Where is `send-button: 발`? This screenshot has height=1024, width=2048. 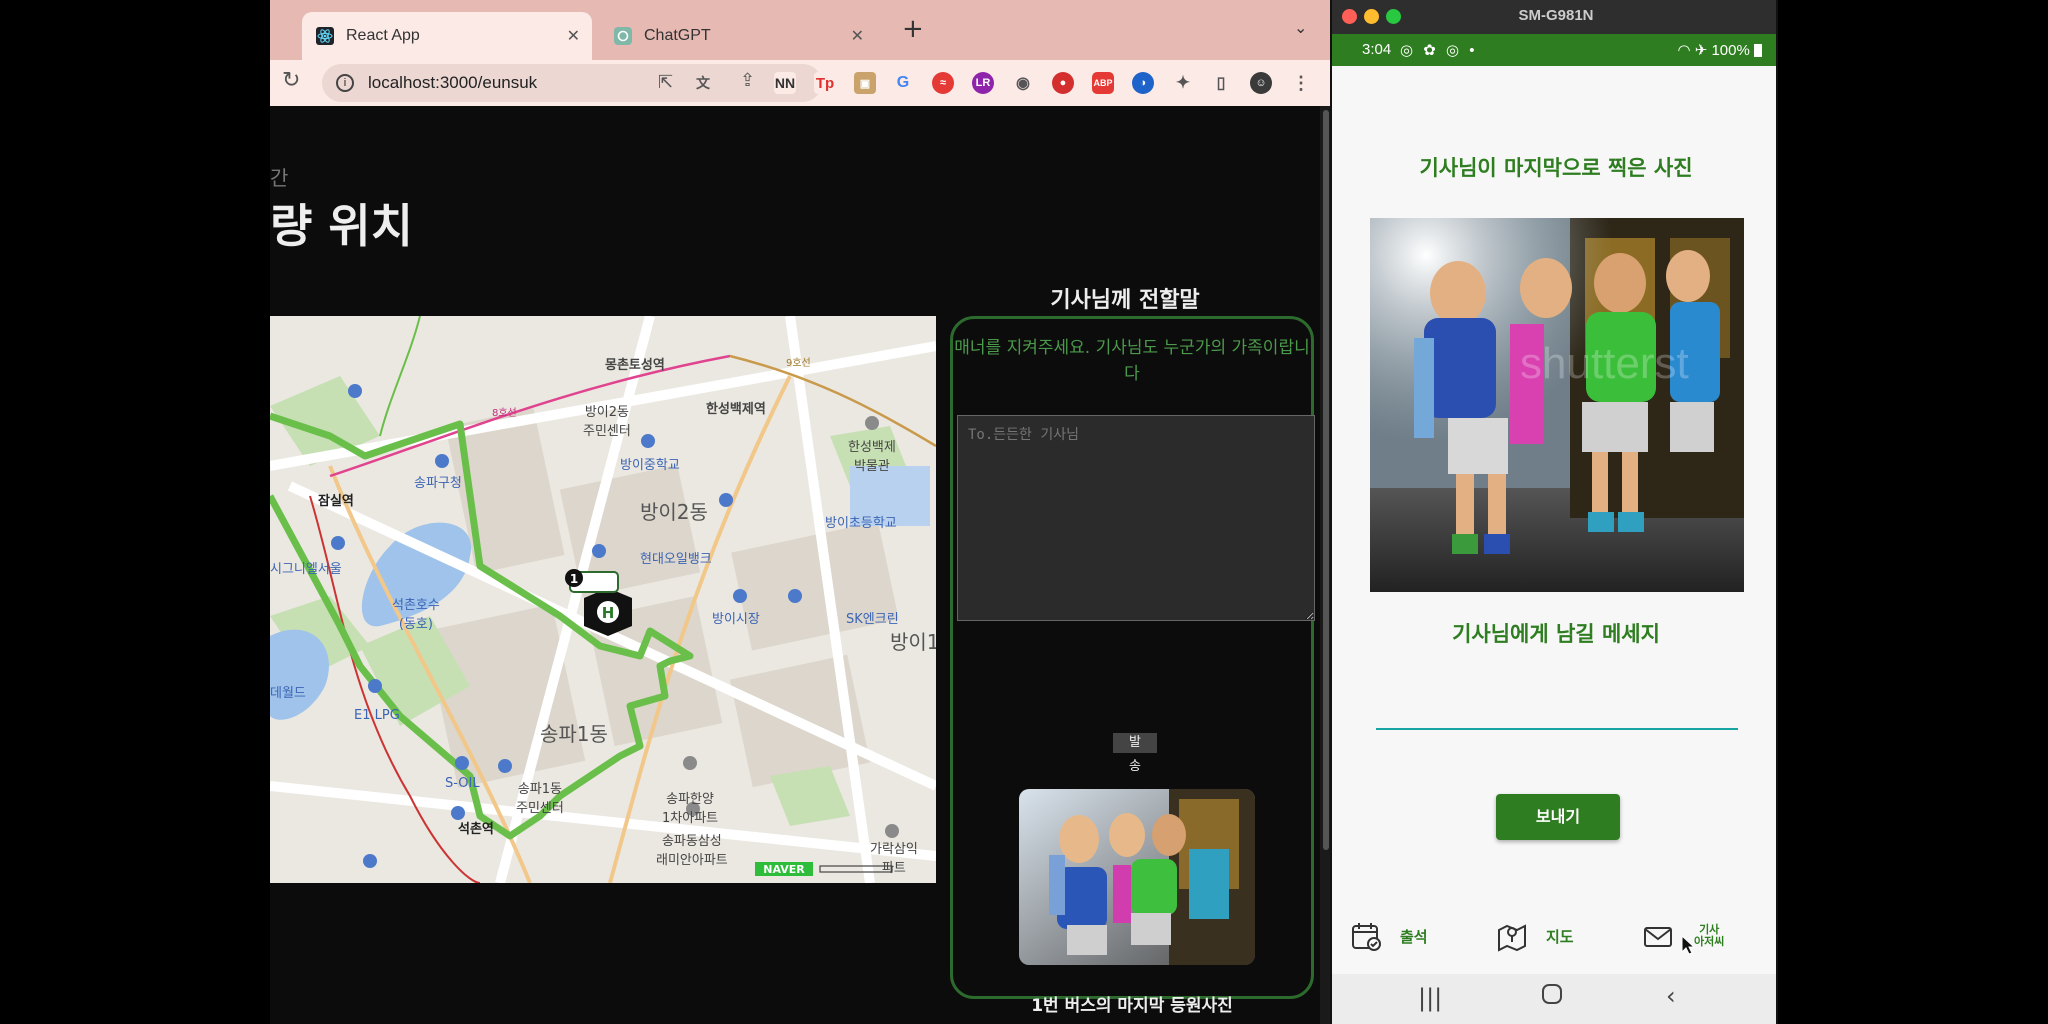 send-button: 발 is located at coordinates (1135, 743).